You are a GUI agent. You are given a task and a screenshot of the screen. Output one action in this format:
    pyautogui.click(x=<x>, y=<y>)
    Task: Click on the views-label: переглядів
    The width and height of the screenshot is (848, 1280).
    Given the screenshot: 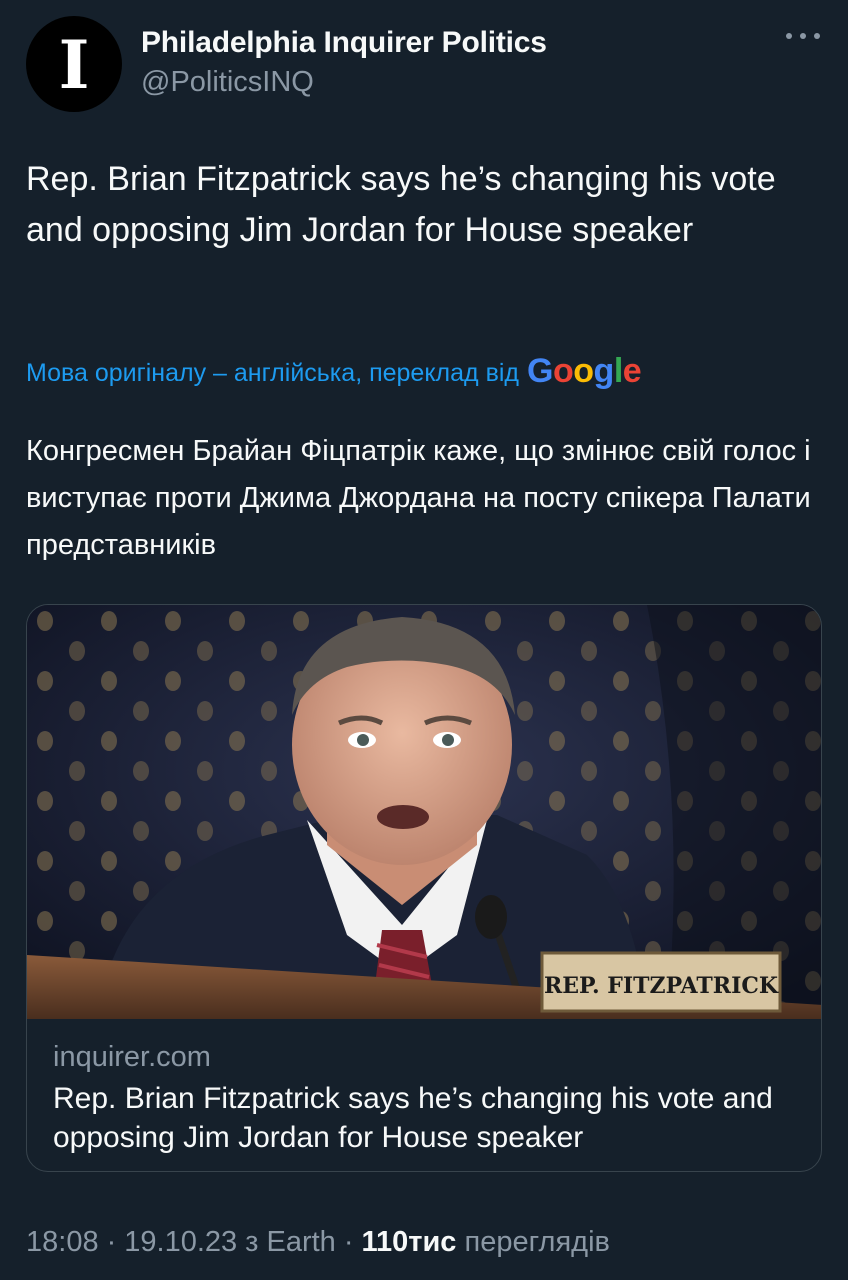 What is the action you would take?
    pyautogui.click(x=537, y=1242)
    